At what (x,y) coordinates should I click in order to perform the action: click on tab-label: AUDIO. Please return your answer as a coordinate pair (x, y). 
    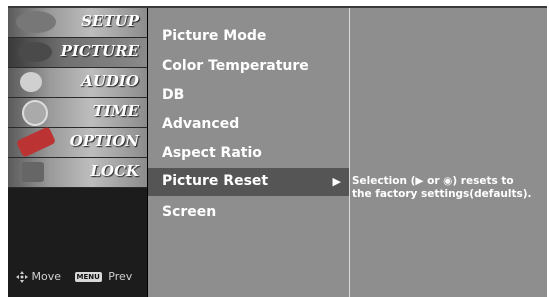
    Looking at the image, I should click on (110, 81).